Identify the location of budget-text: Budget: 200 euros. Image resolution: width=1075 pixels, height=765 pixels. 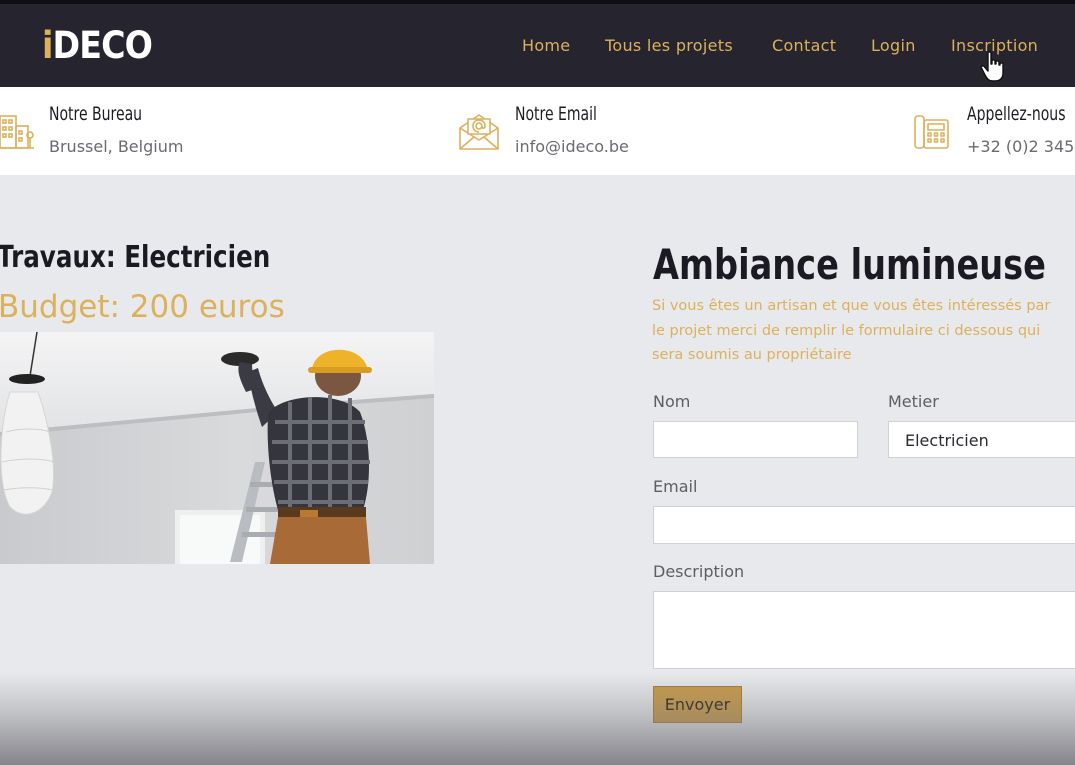
(142, 307).